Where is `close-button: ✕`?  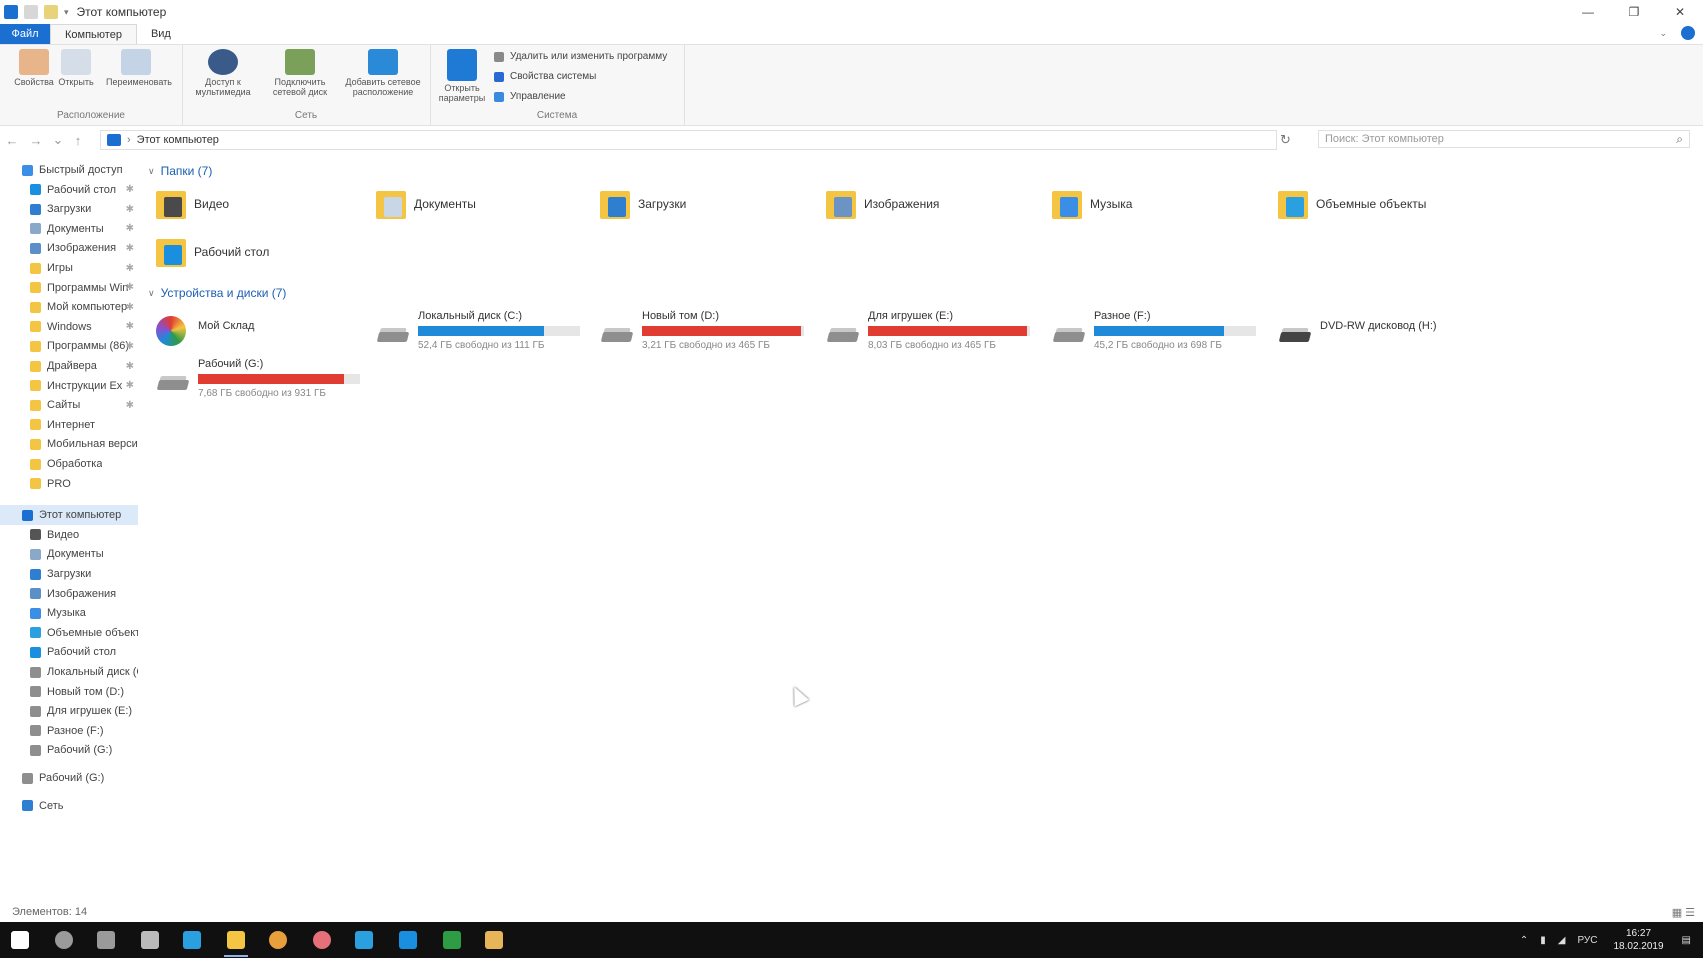
close-button: ✕ is located at coordinates (1680, 12).